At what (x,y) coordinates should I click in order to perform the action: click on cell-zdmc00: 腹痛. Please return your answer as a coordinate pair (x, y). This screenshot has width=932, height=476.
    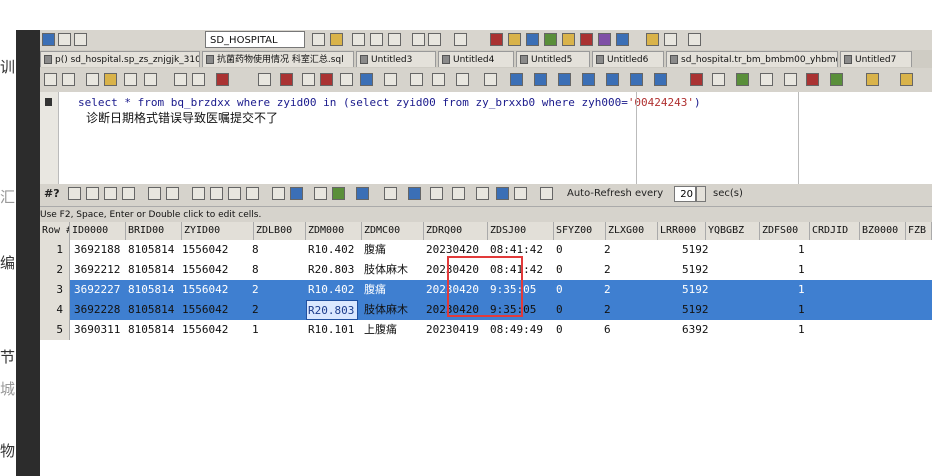
    Looking at the image, I should click on (375, 250).